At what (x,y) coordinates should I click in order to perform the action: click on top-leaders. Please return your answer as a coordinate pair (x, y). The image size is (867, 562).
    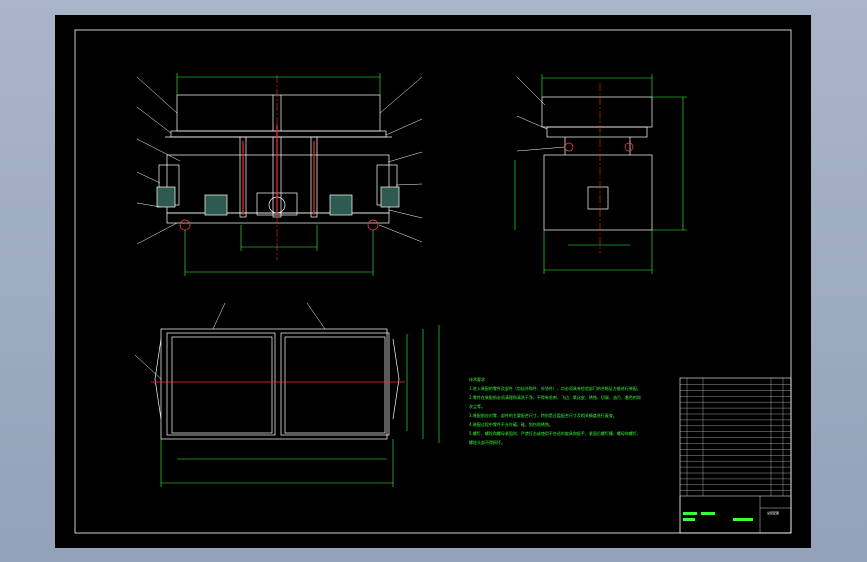
    Looking at the image, I should click on (230, 341).